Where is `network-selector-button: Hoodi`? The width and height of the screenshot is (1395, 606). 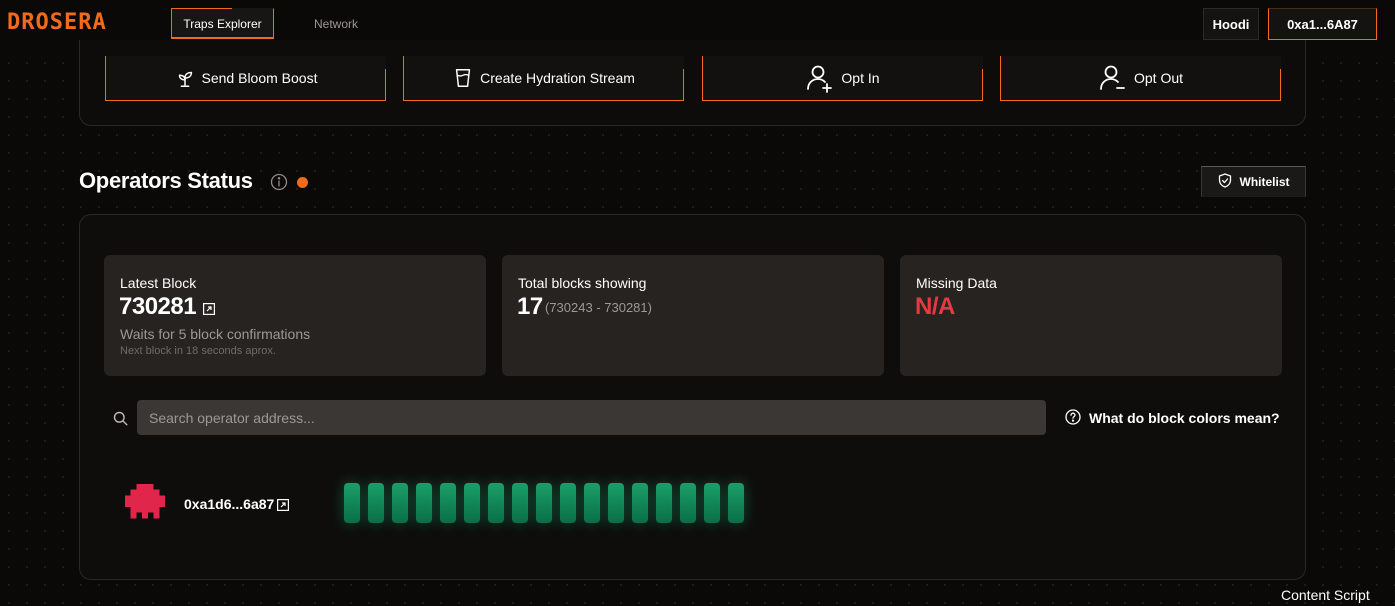
network-selector-button: Hoodi is located at coordinates (1231, 24).